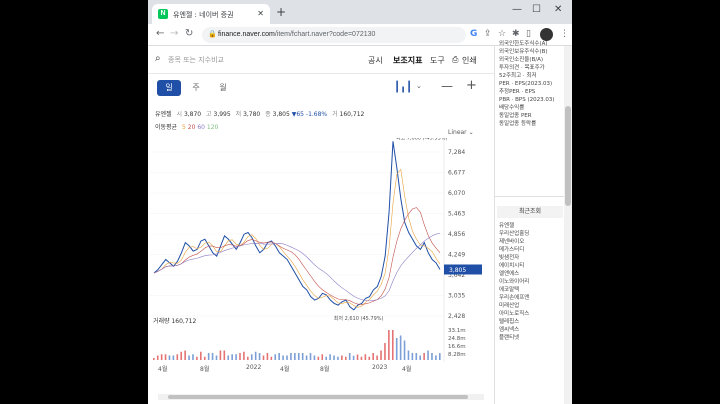 The image size is (720, 404). Describe the element at coordinates (469, 60) in the screenshot. I see `menu-print: 인쇄` at that location.